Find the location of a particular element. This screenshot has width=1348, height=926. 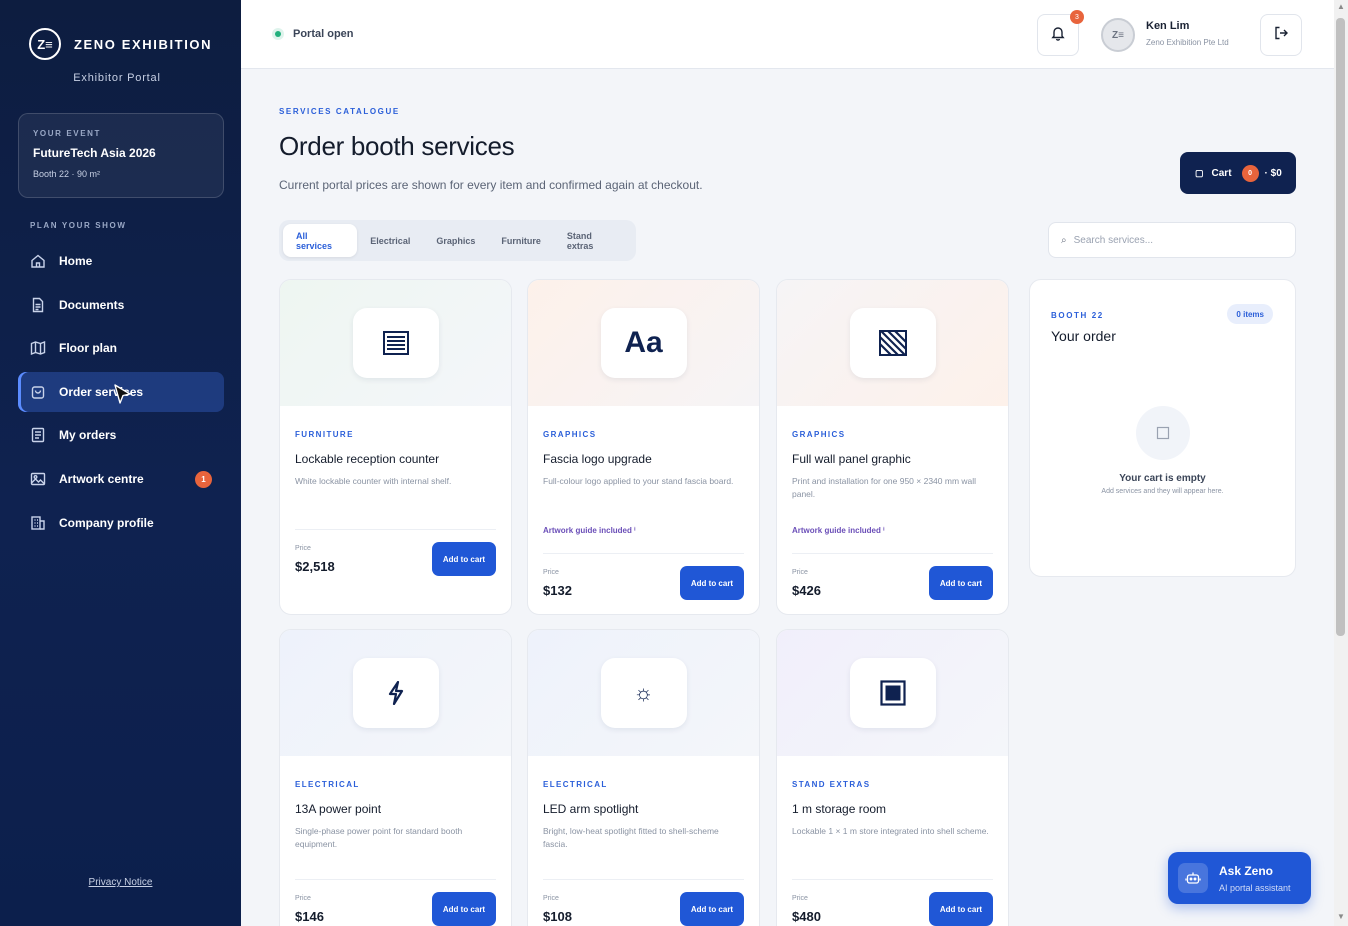

info-icon: ⁱ is located at coordinates (884, 530).